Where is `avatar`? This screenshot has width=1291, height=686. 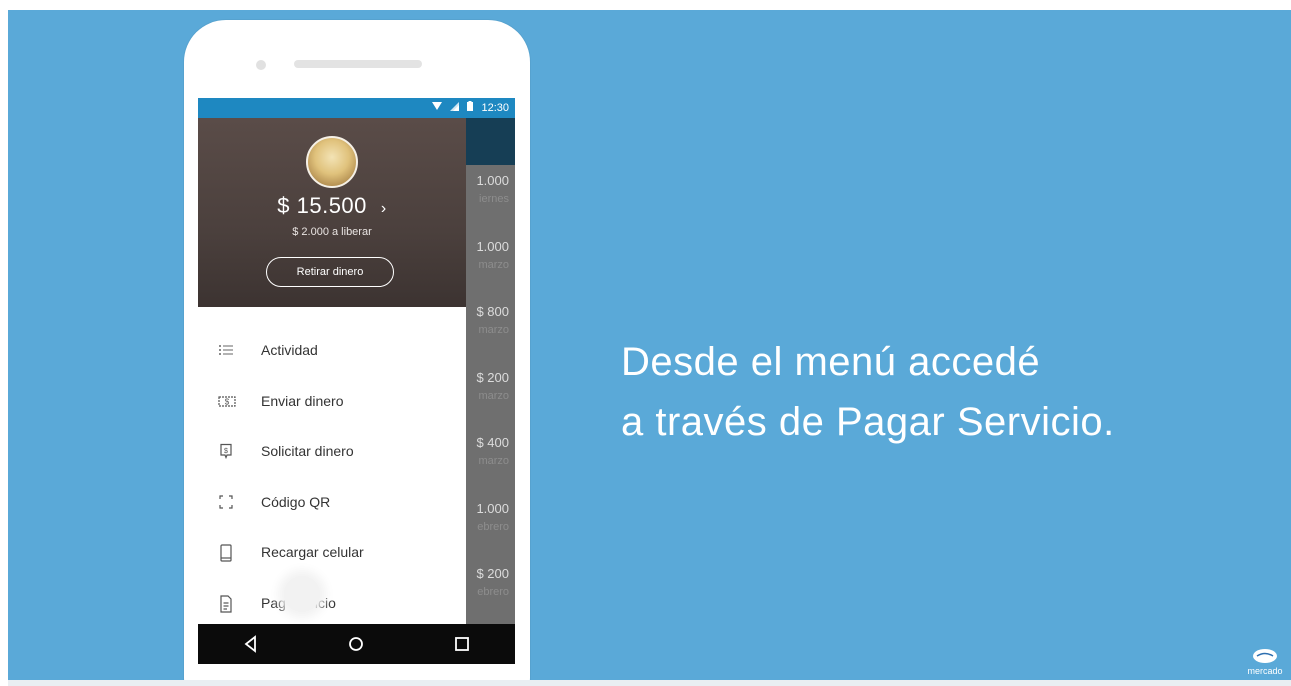
avatar is located at coordinates (332, 162).